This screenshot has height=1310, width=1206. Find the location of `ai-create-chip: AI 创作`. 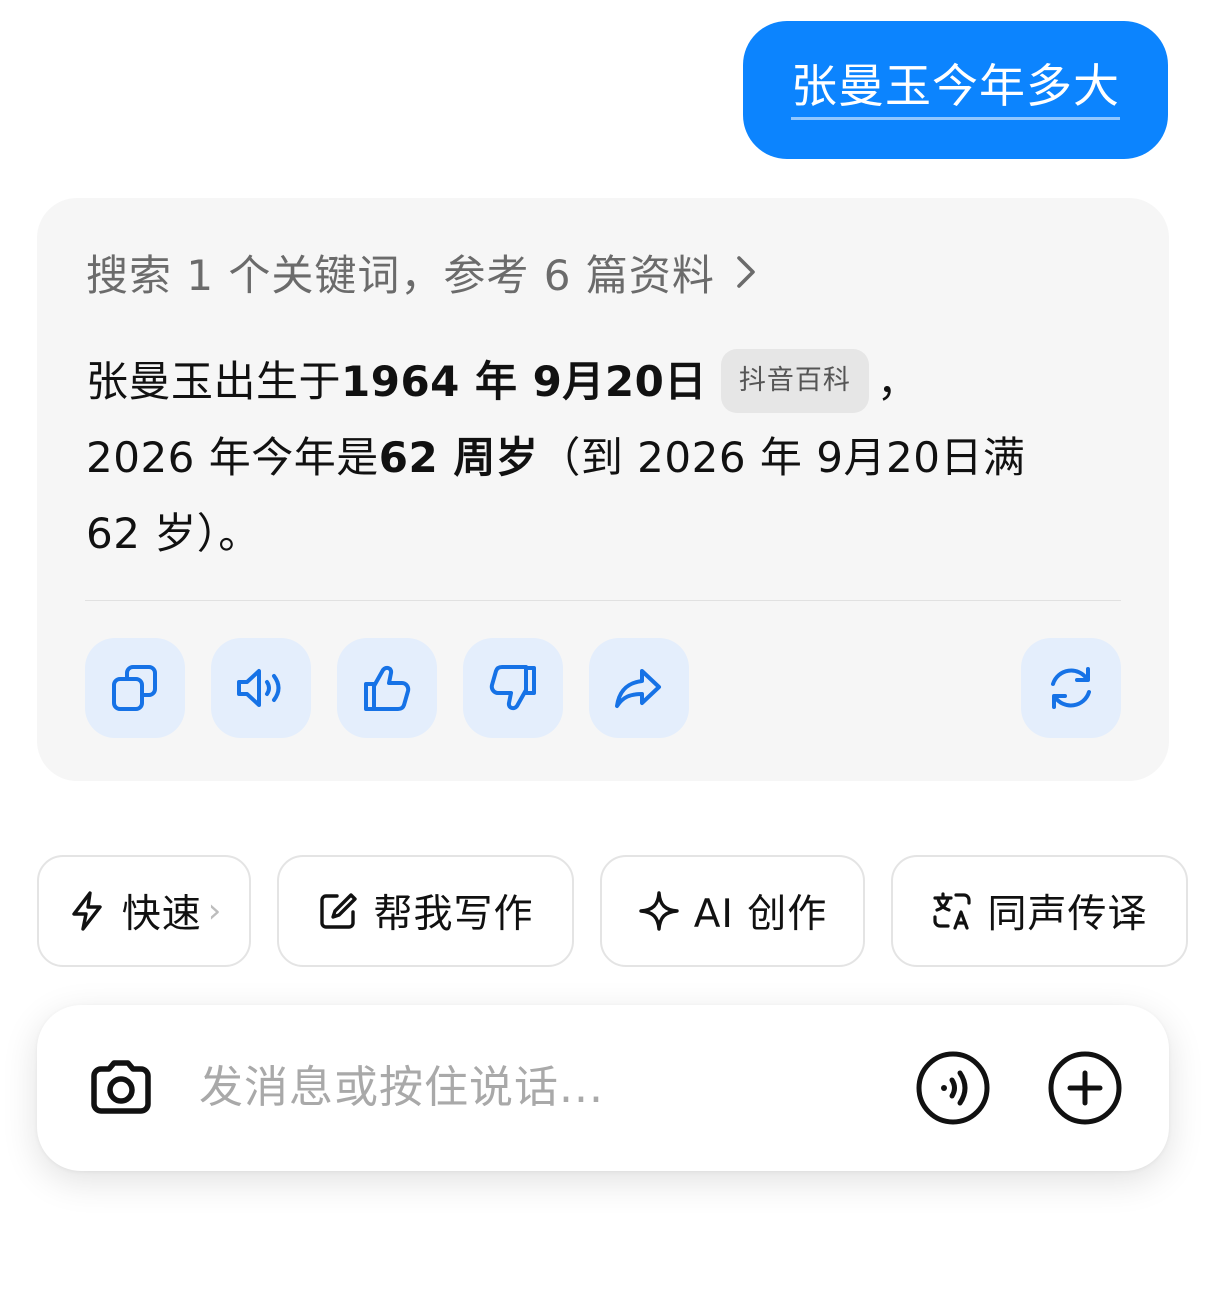

ai-create-chip: AI 创作 is located at coordinates (732, 911).